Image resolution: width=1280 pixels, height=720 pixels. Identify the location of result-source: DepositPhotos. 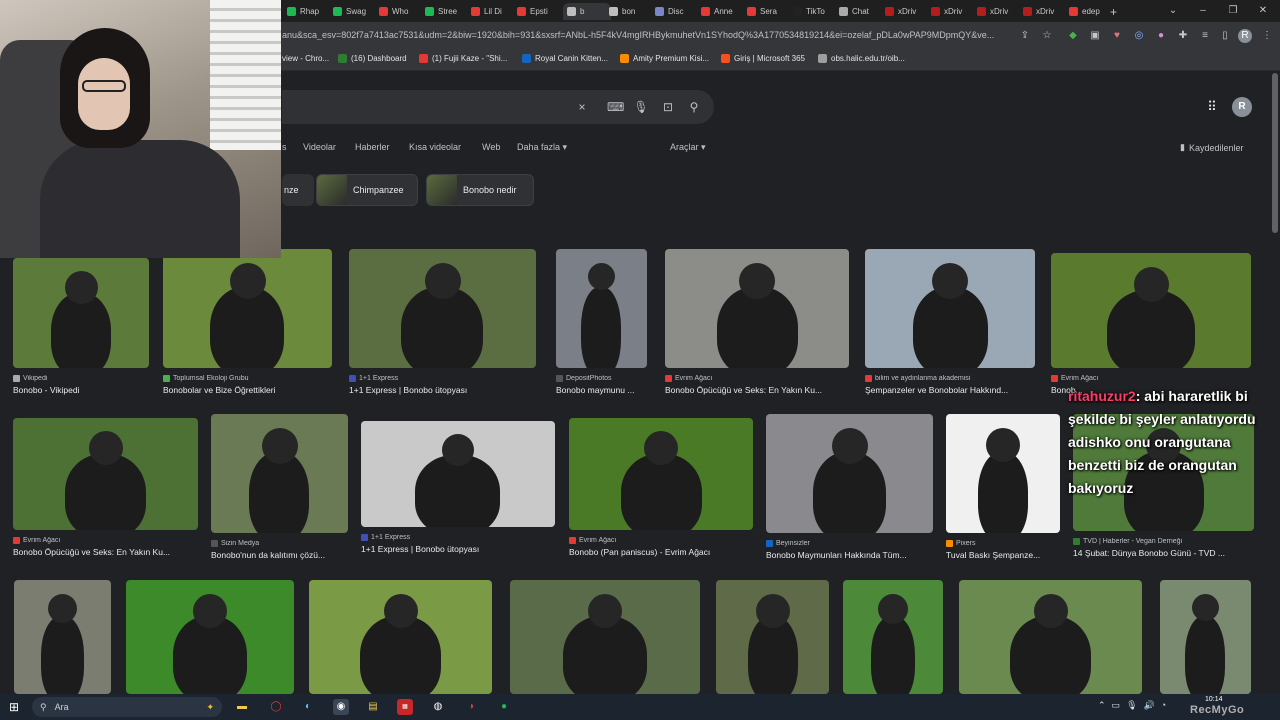
(601, 378).